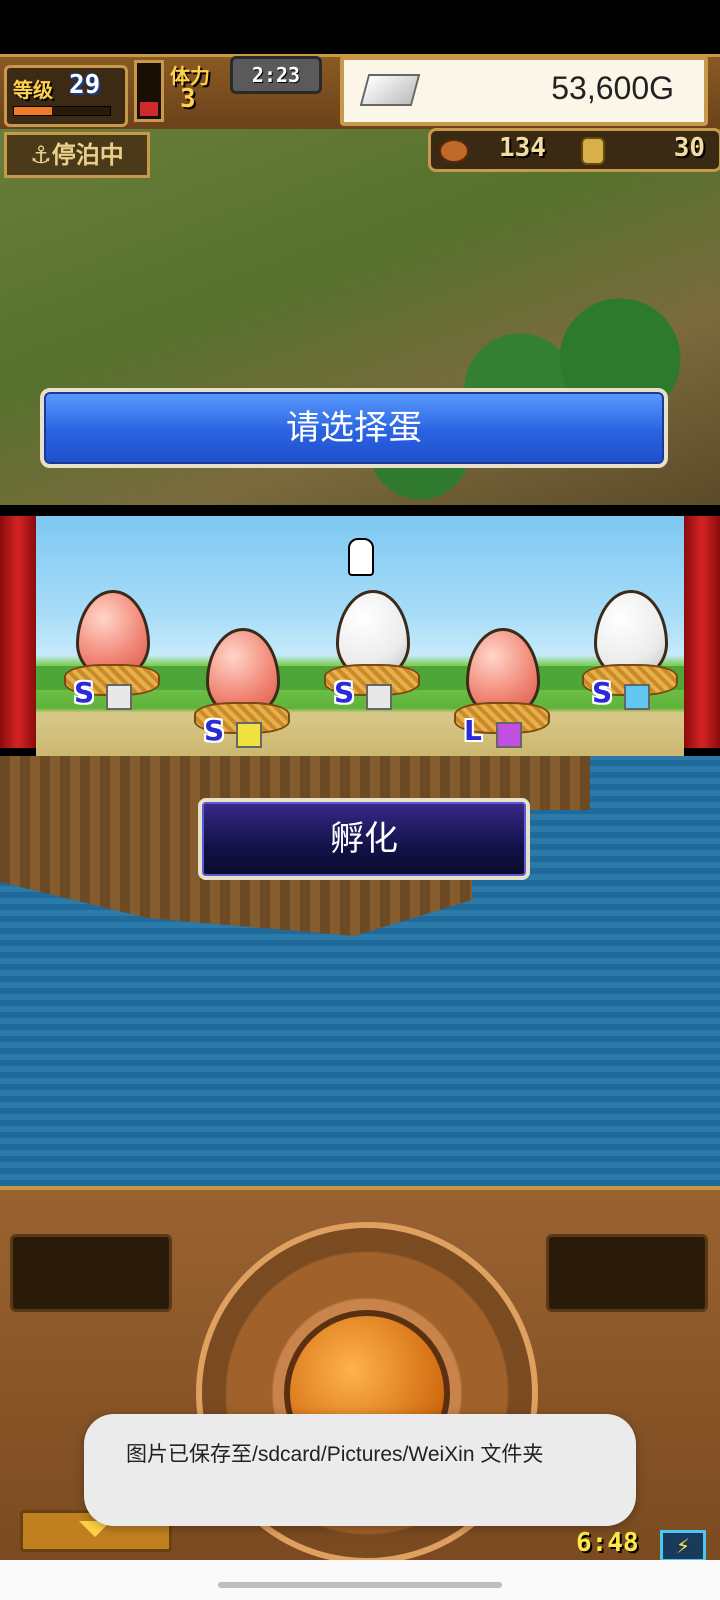 The height and width of the screenshot is (1600, 720). What do you see at coordinates (276, 75) in the screenshot?
I see `stamina-timer: 2:23` at bounding box center [276, 75].